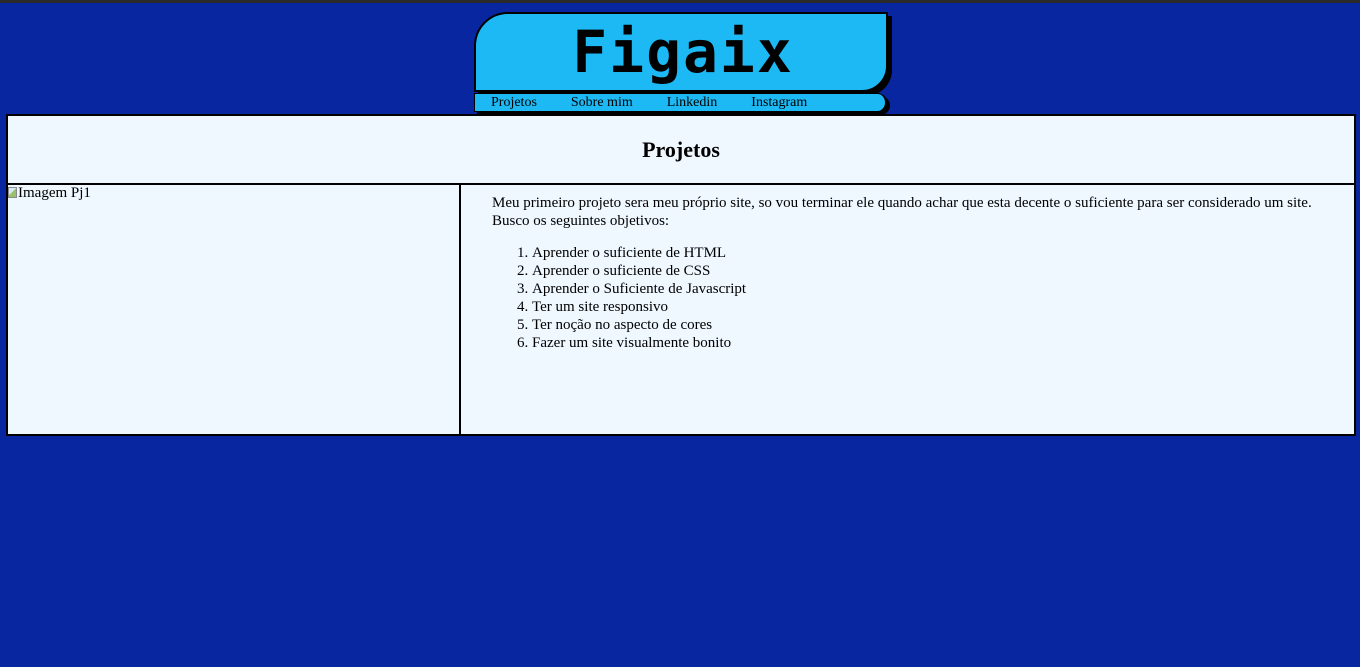 This screenshot has height=667, width=1360. What do you see at coordinates (779, 102) in the screenshot?
I see `nav-link-instagram: Instagram` at bounding box center [779, 102].